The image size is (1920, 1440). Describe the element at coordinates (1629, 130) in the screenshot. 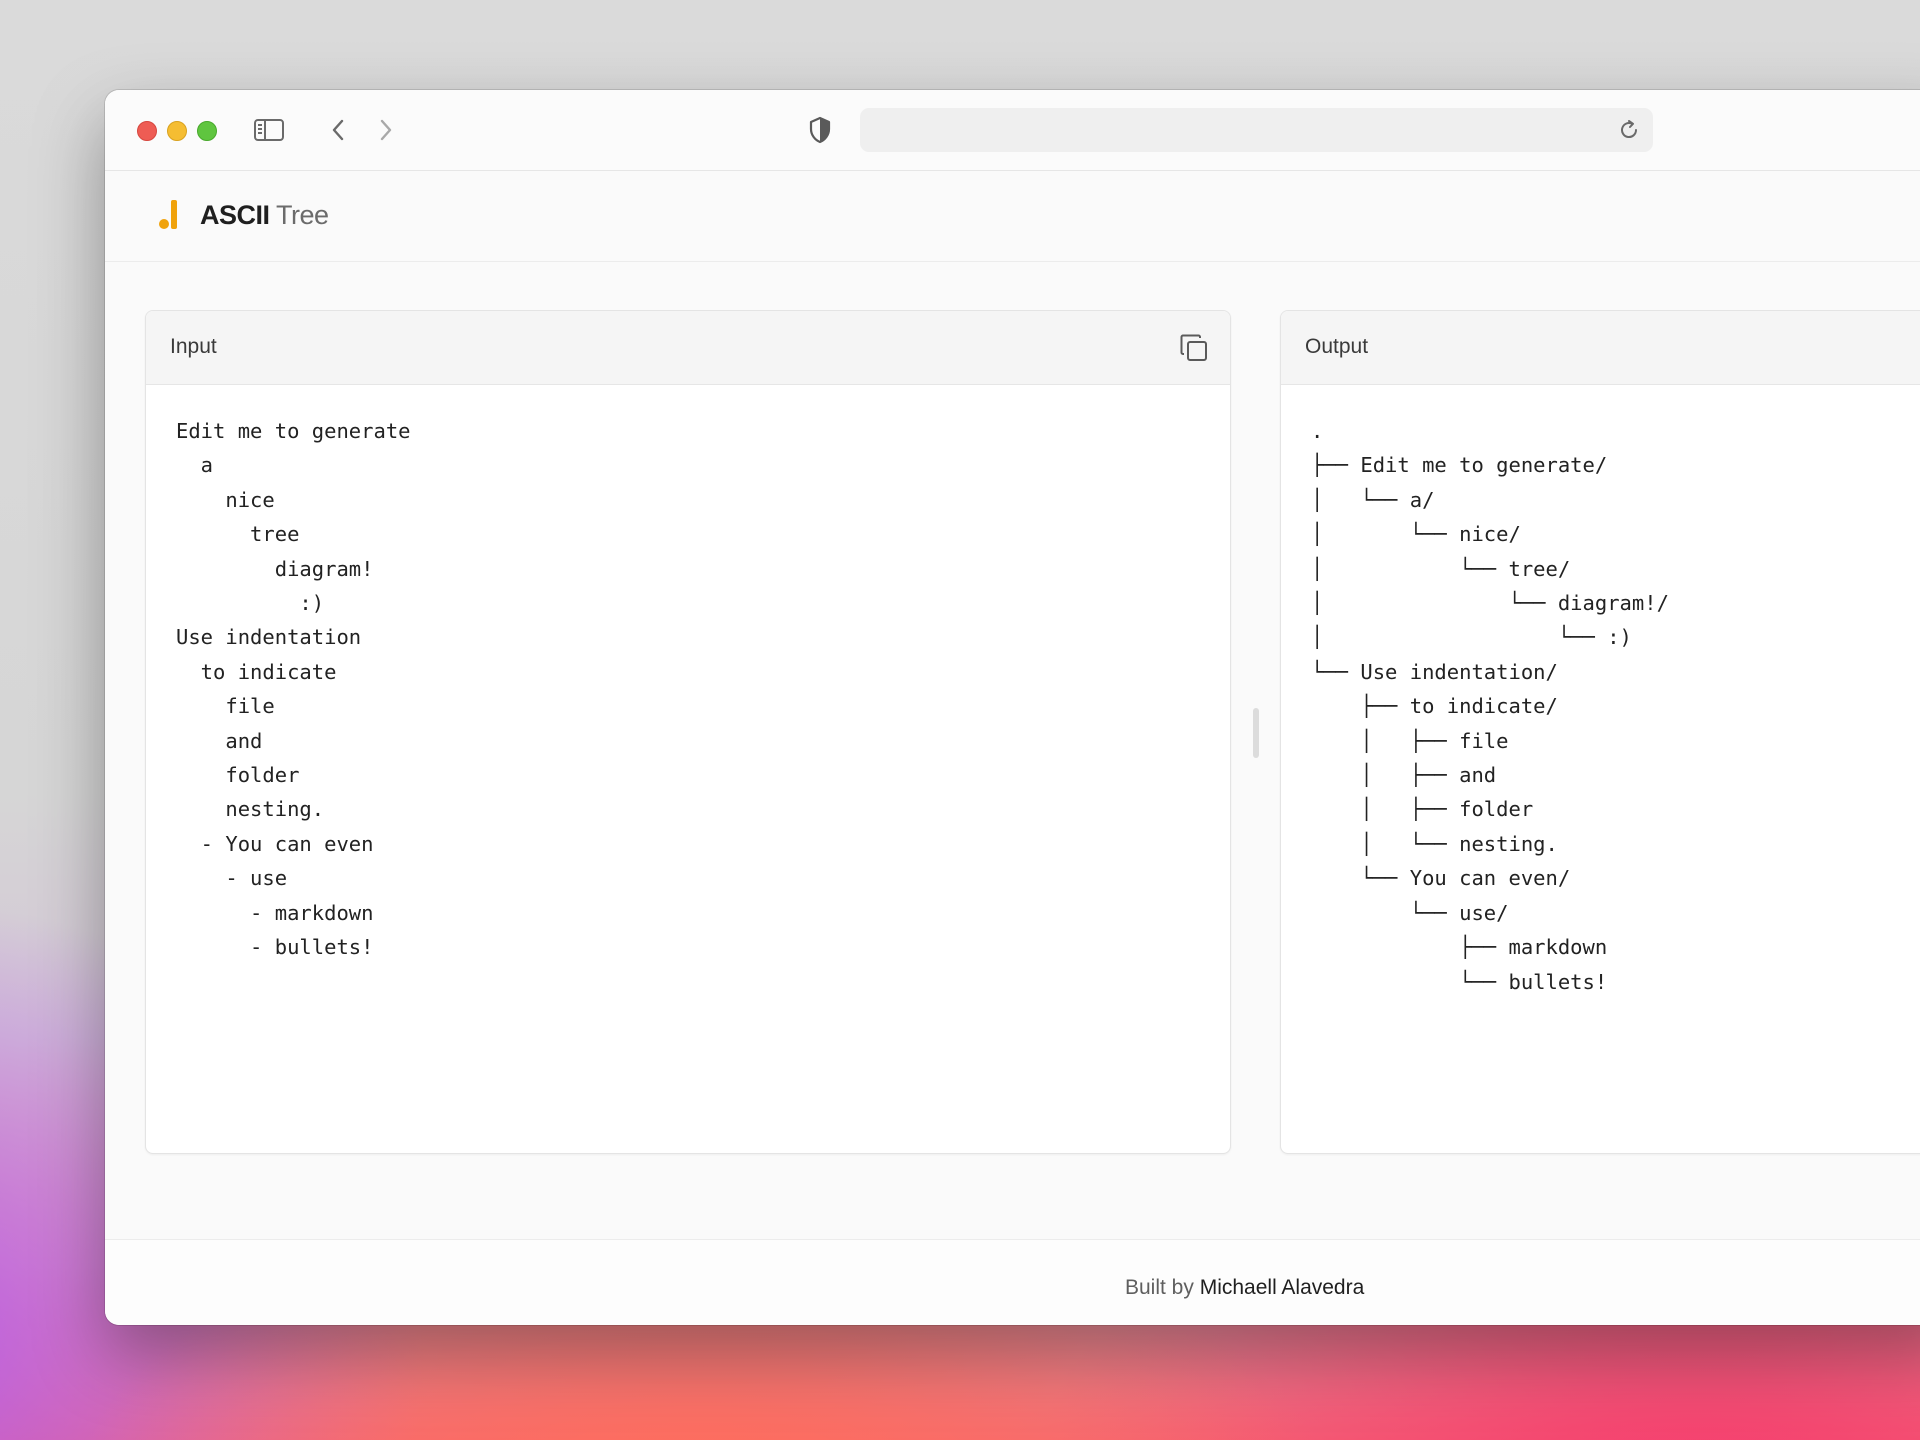

I see `reload-icon` at that location.